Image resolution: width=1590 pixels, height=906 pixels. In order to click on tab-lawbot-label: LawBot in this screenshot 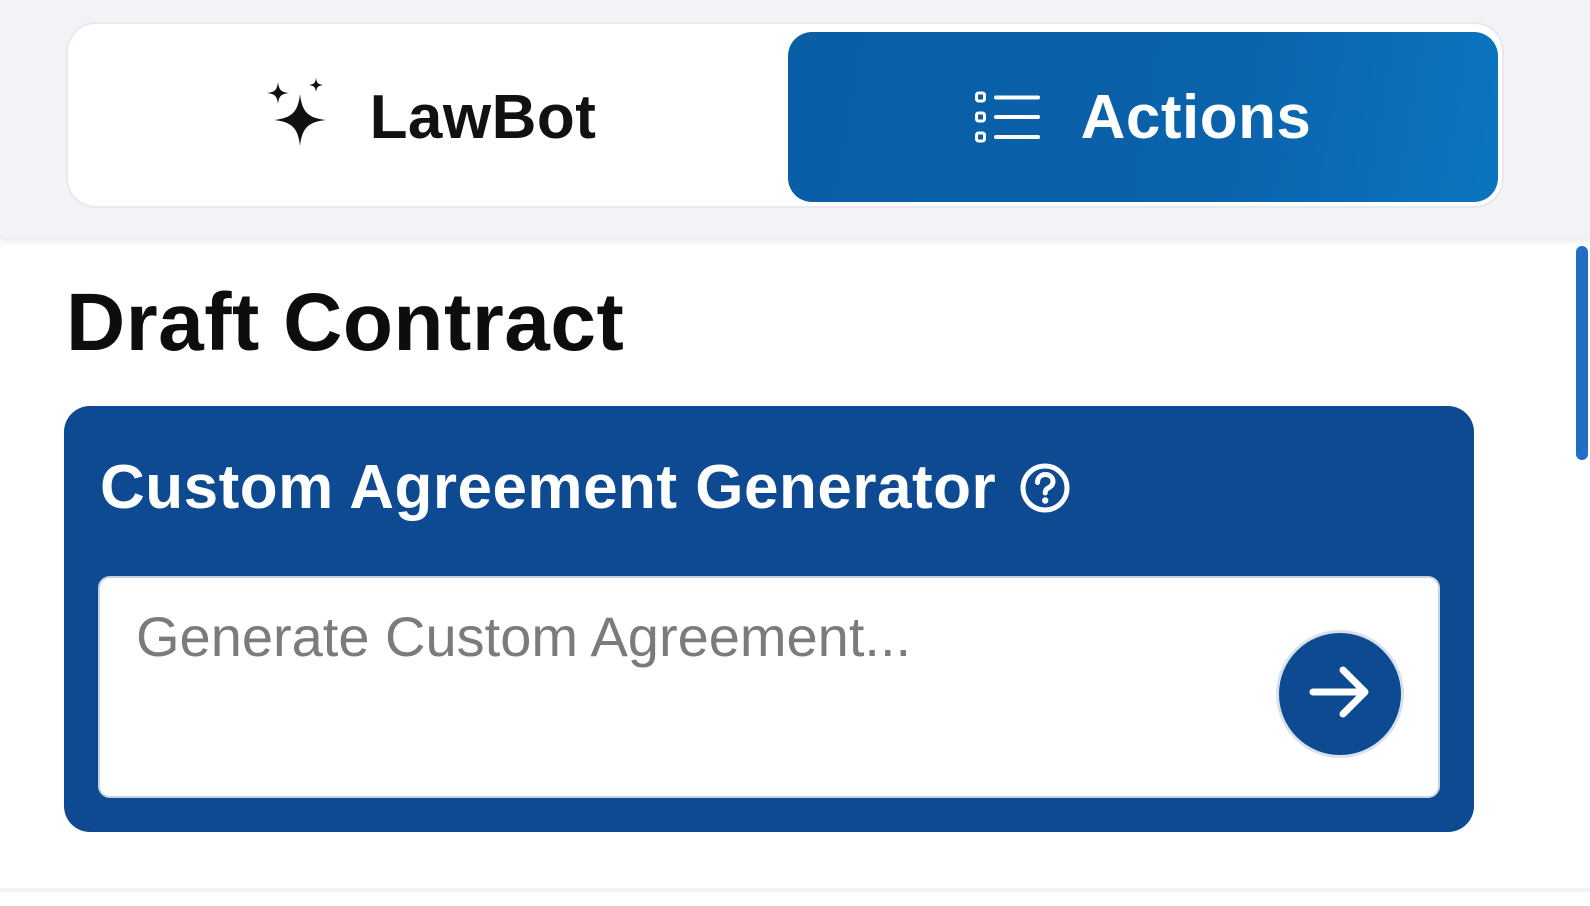, I will do `click(483, 117)`.